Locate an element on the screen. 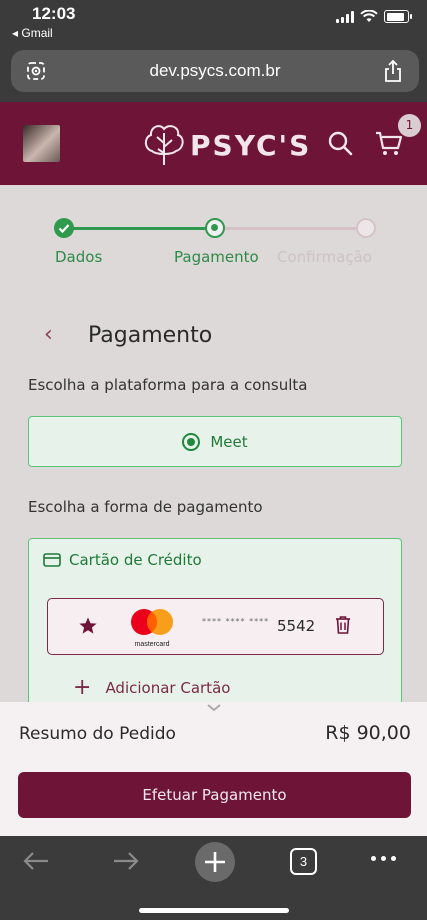 This screenshot has height=920, width=427. status-time: 12:03 is located at coordinates (54, 13).